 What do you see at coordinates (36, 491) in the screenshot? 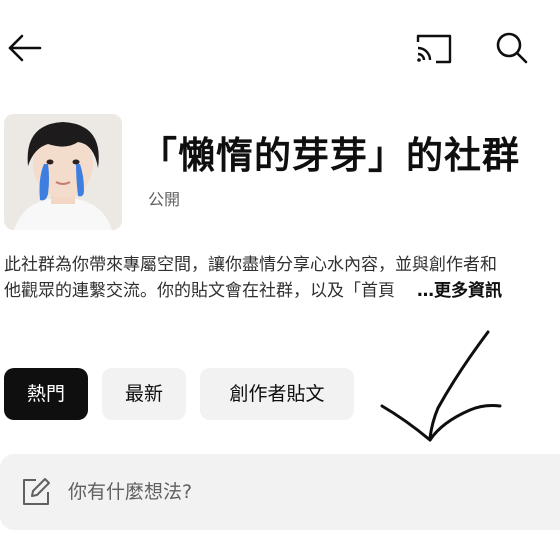
I see `edit-icon` at bounding box center [36, 491].